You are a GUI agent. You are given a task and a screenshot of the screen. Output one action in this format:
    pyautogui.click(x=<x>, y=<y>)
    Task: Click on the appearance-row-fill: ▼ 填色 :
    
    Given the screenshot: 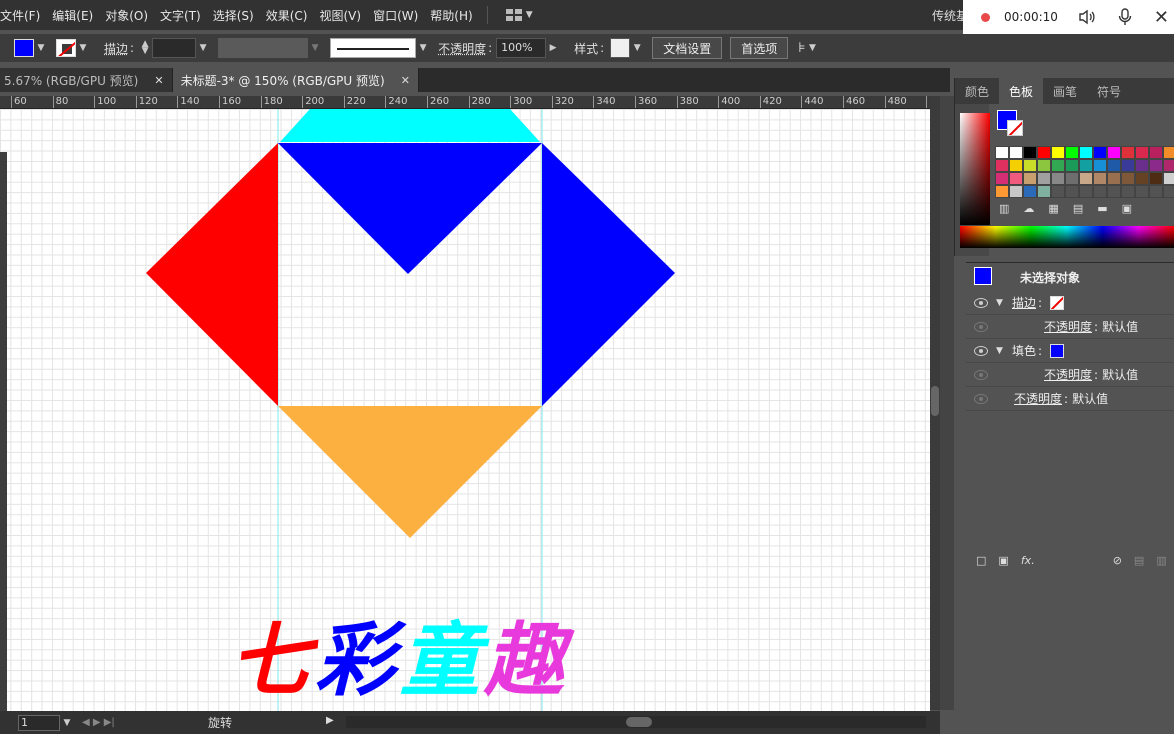 What is the action you would take?
    pyautogui.click(x=1070, y=351)
    